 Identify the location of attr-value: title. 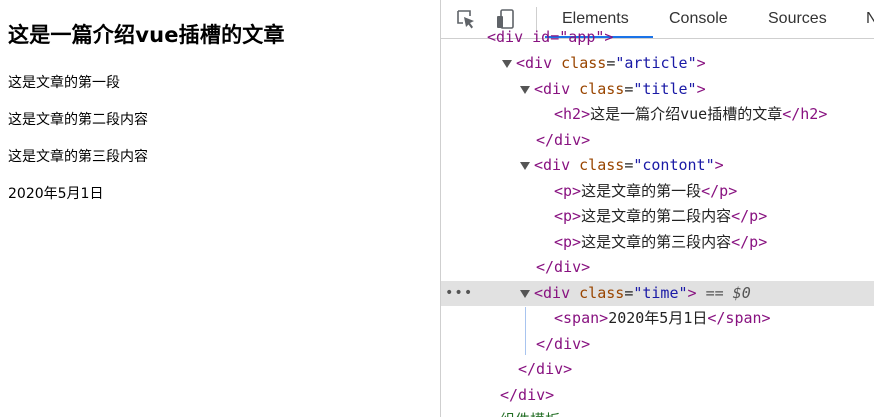
(665, 89).